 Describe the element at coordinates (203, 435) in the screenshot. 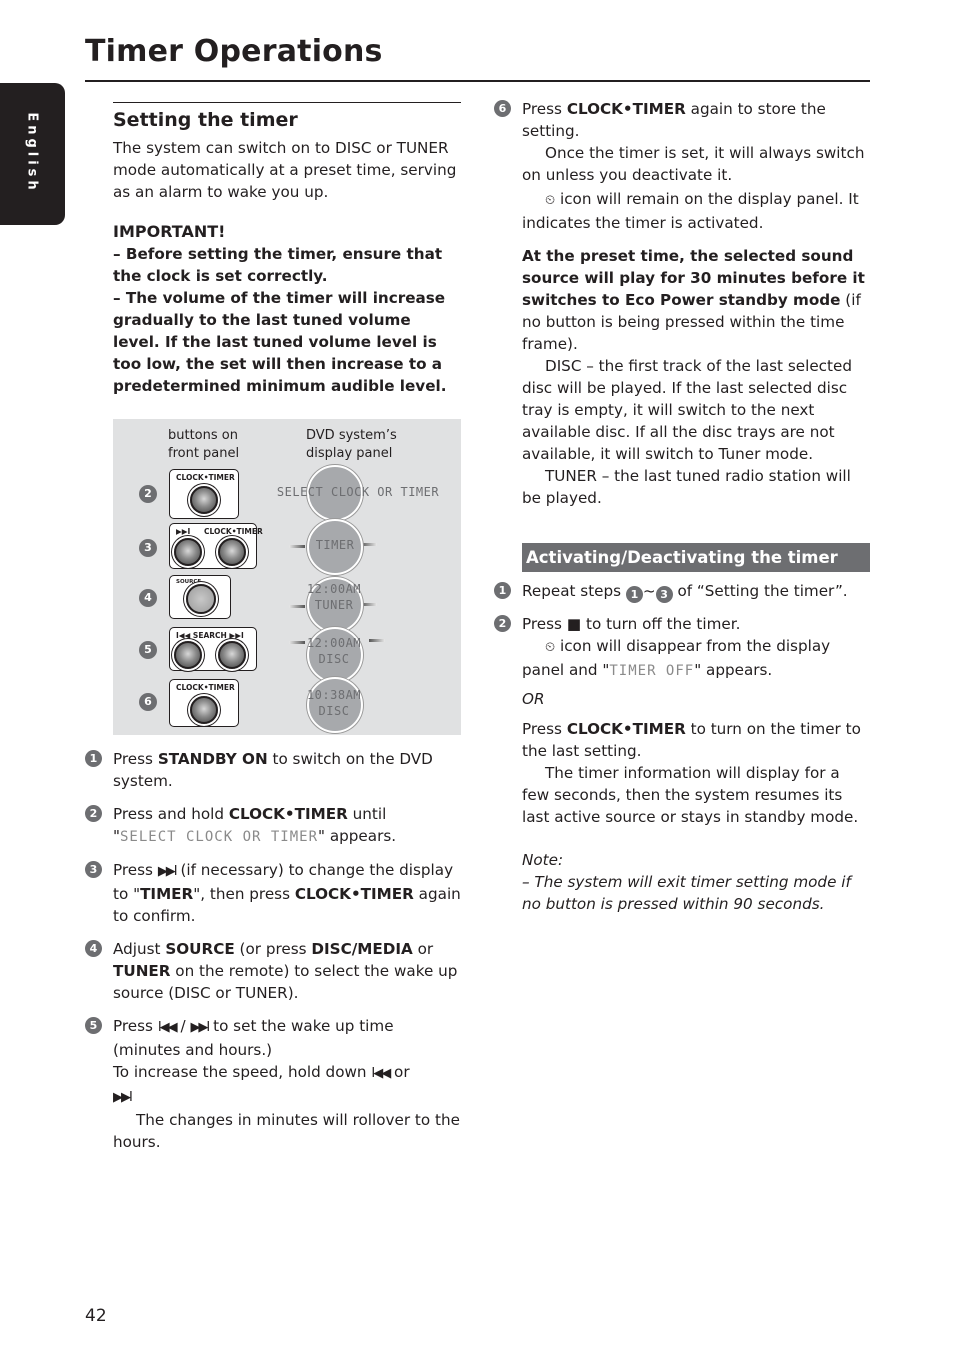

I see `diagram-label-buttons-line1: buttons on` at that location.